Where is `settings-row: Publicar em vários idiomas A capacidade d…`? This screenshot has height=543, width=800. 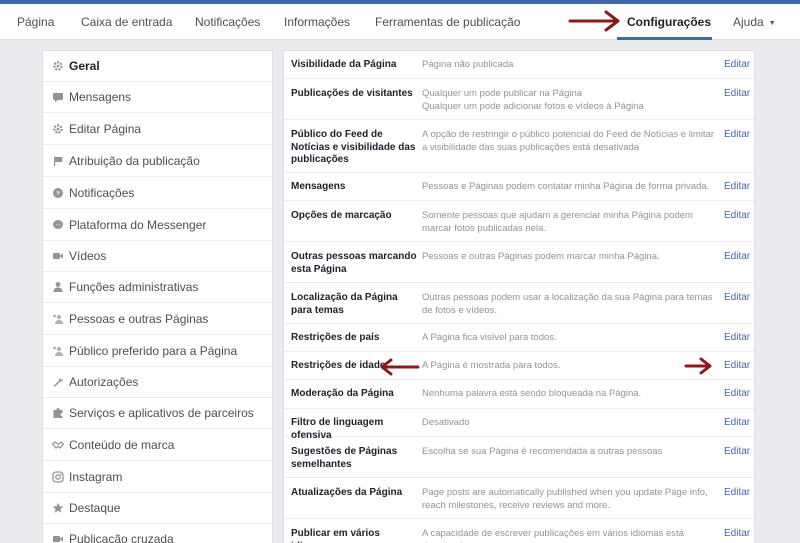
settings-row: Publicar em vários idiomas A capacidade d… is located at coordinates (519, 531).